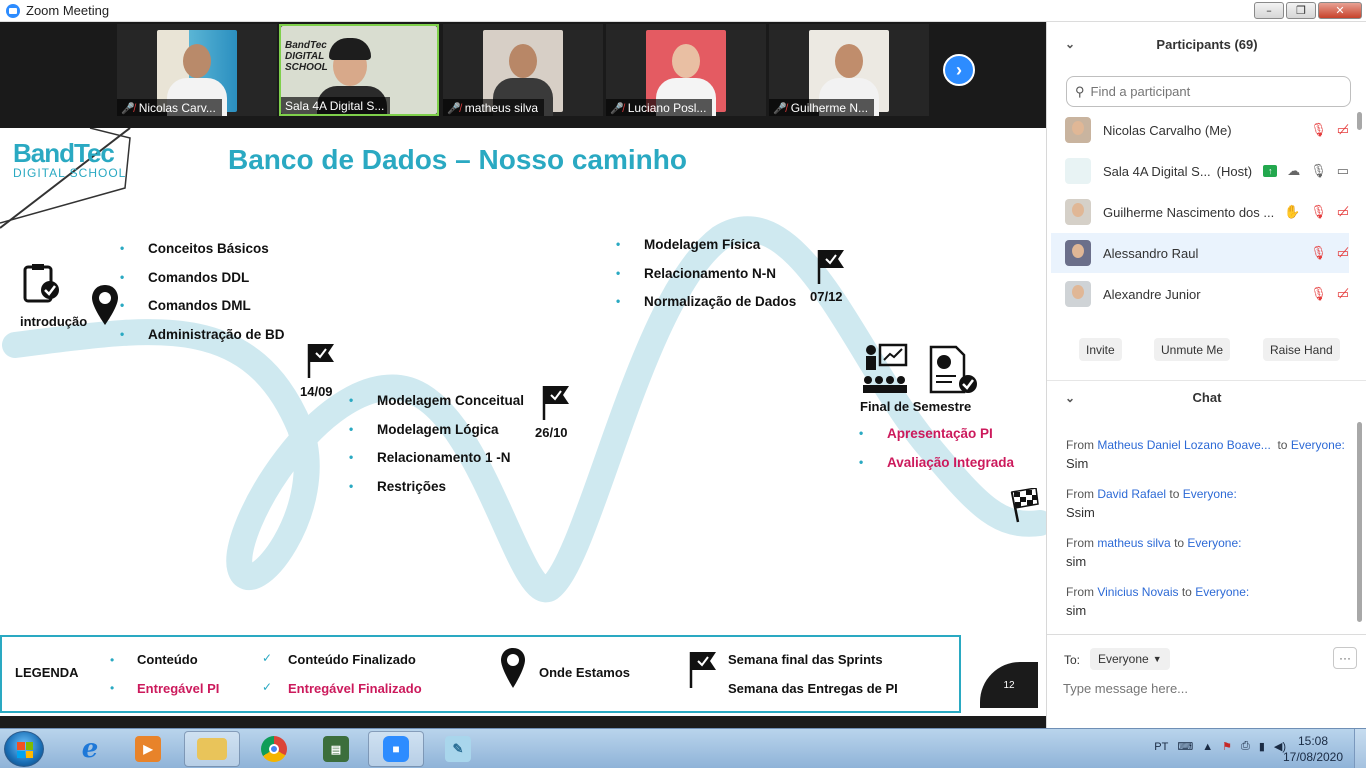 The image size is (1366, 768). What do you see at coordinates (826, 296) in the screenshot?
I see `milestone-date-3: 07/12` at bounding box center [826, 296].